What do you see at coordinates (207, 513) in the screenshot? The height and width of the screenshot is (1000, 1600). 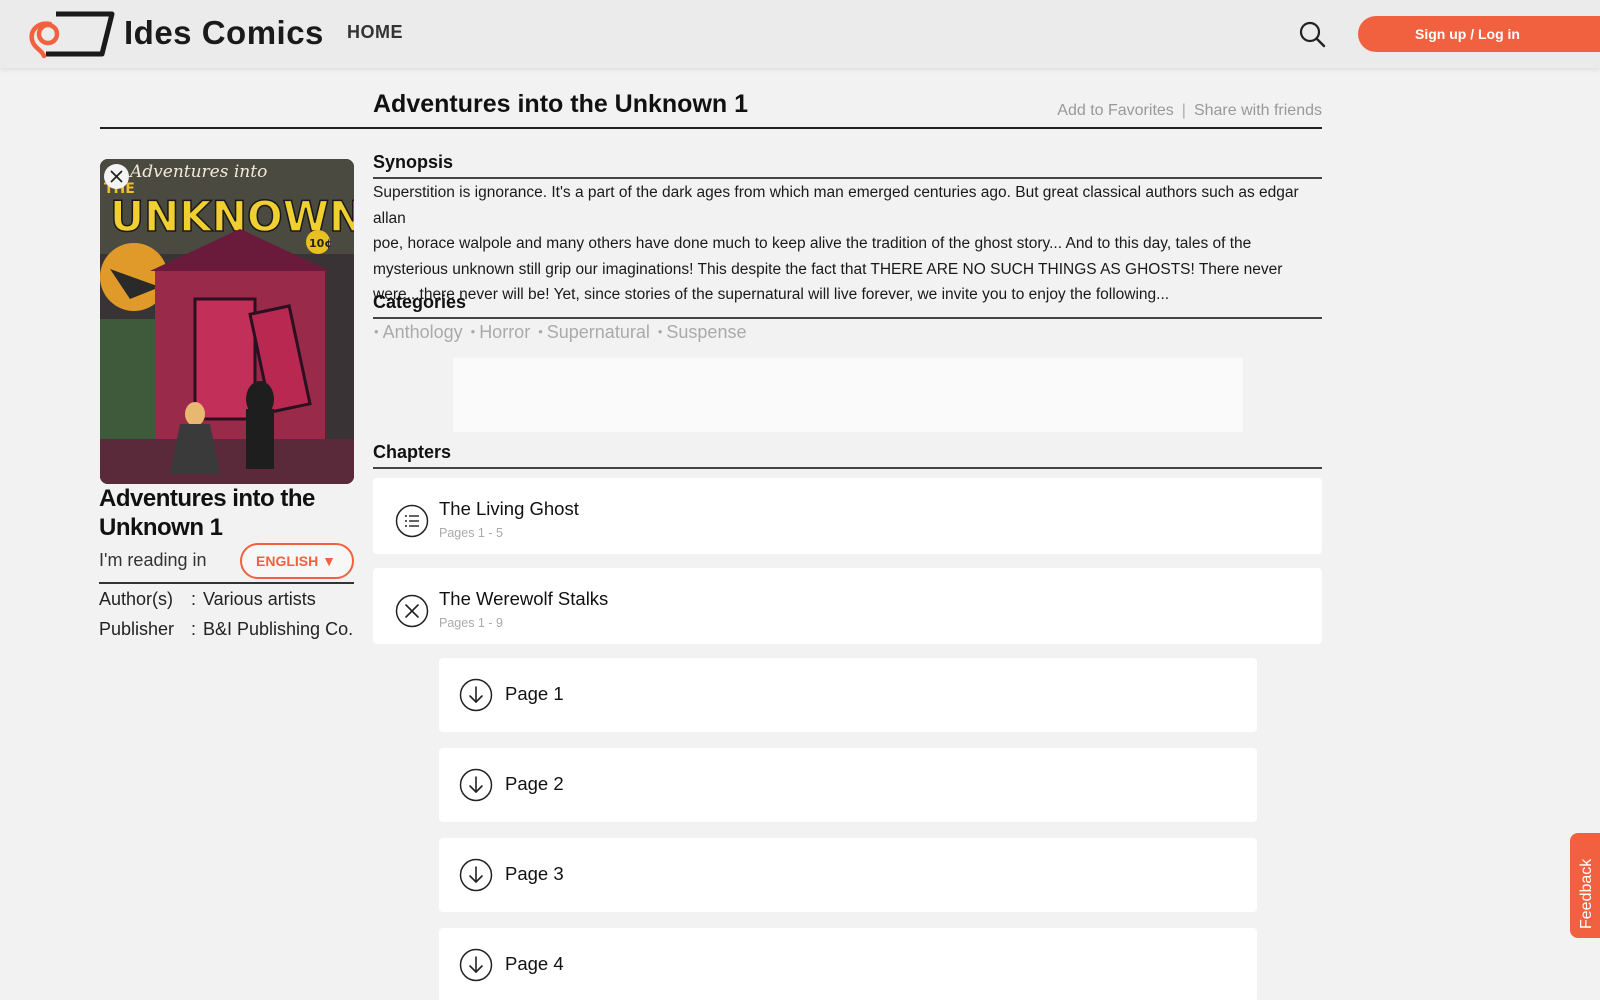 I see `comic-side-title: Adventures into the Unknown 1` at bounding box center [207, 513].